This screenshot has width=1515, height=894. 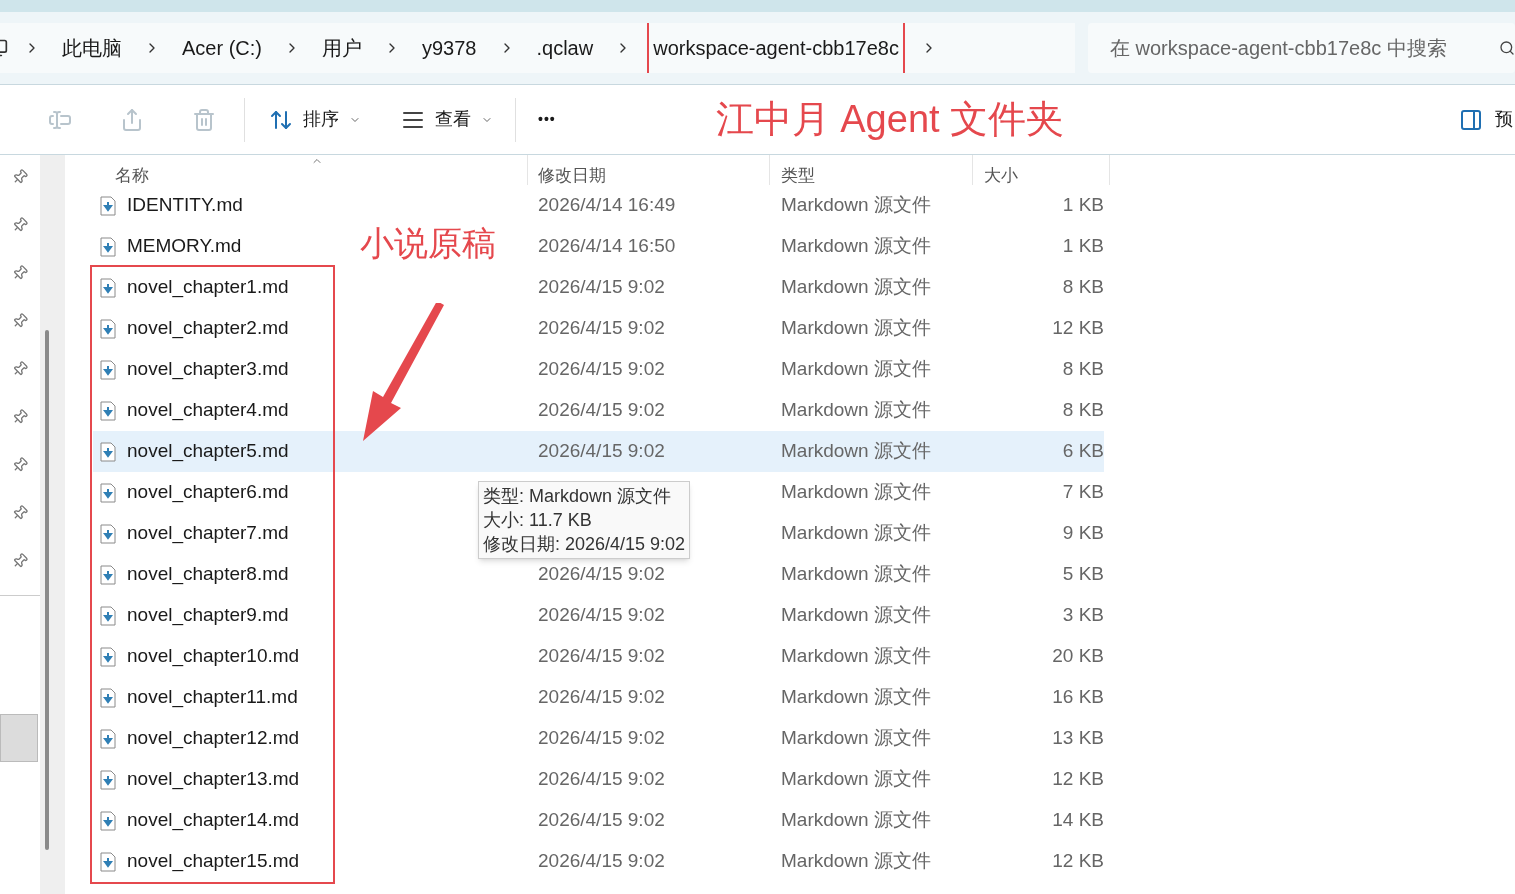 What do you see at coordinates (449, 48) in the screenshot?
I see `breadcrumb-item: y9378` at bounding box center [449, 48].